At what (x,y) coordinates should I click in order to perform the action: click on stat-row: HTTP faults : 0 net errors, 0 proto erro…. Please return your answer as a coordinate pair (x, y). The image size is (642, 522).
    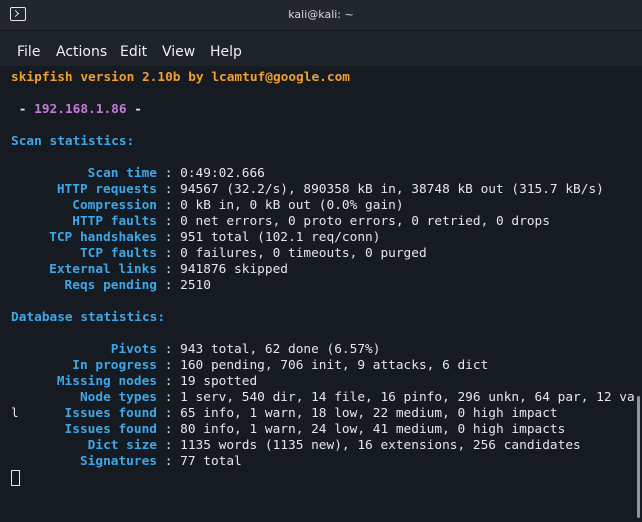
    Looking at the image, I should click on (280, 222).